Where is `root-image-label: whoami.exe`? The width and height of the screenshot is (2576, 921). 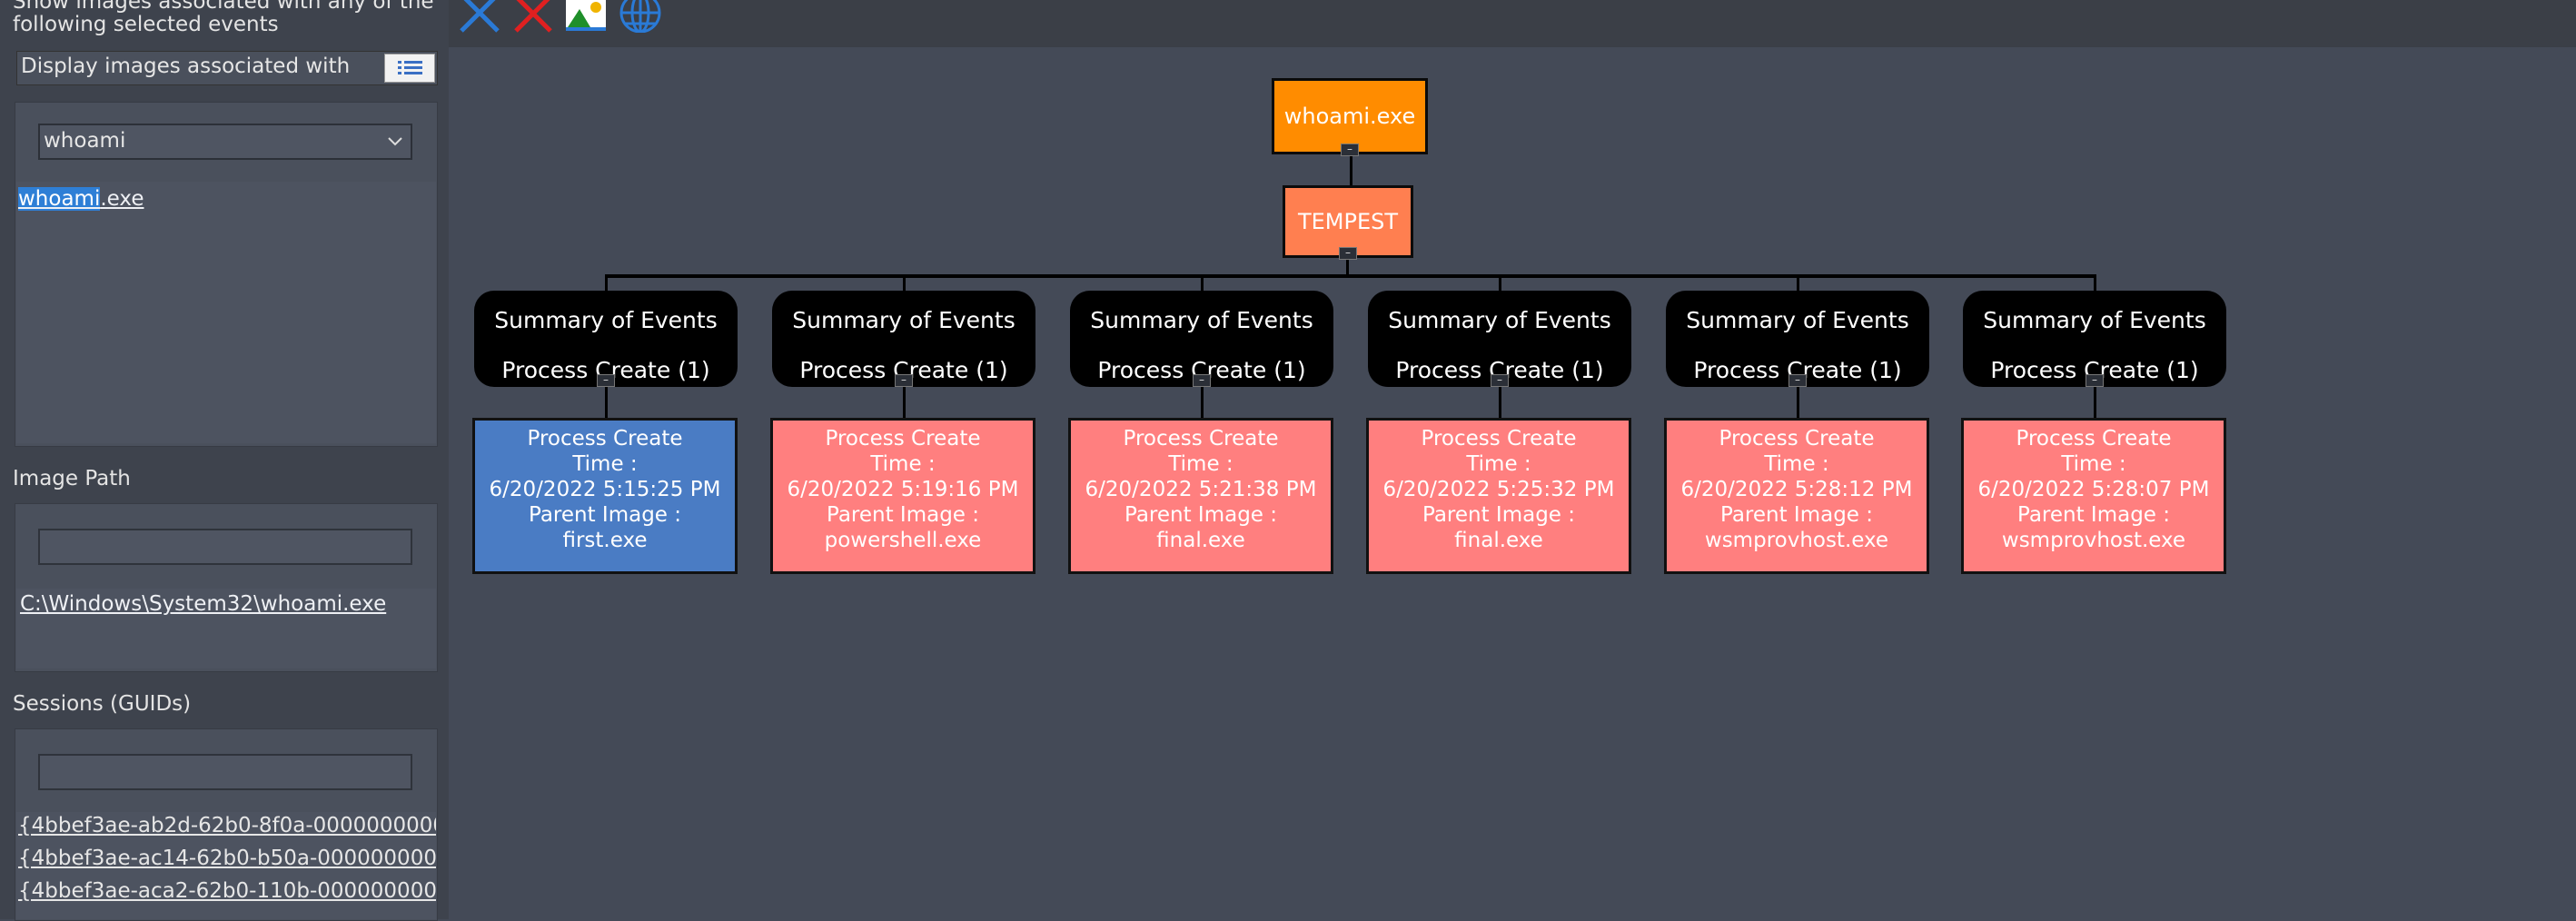
root-image-label: whoami.exe is located at coordinates (1349, 116).